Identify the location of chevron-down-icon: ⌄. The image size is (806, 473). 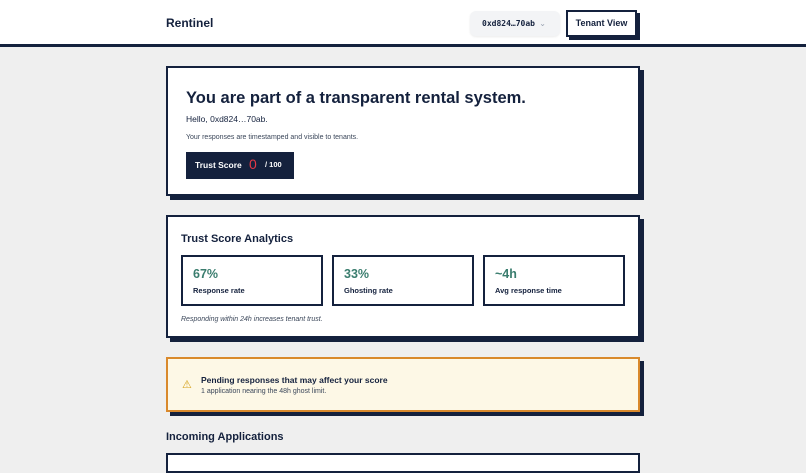
(542, 23).